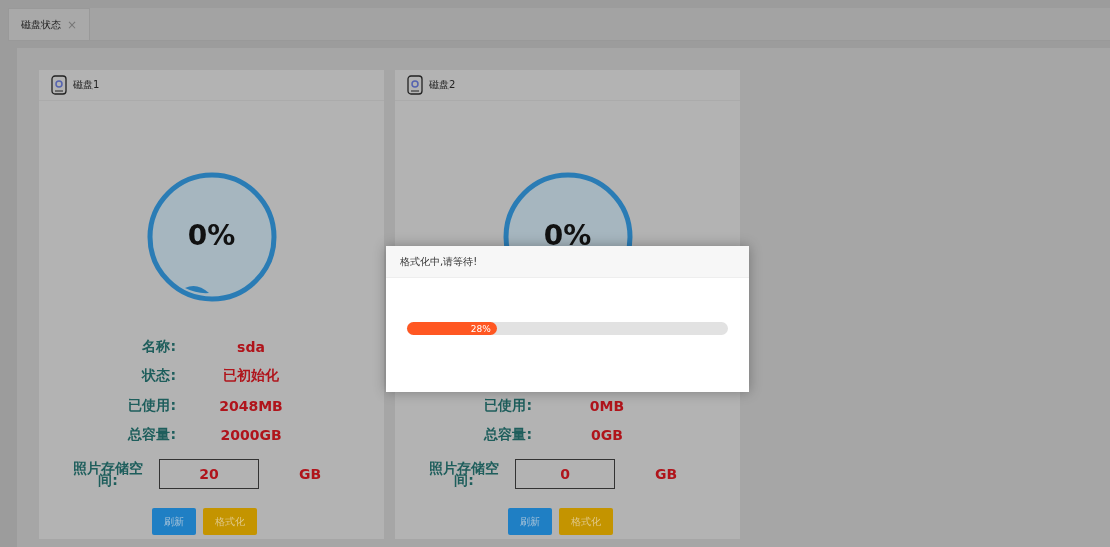 The image size is (1110, 547). What do you see at coordinates (209, 474) in the screenshot?
I see `storage-input: 20` at bounding box center [209, 474].